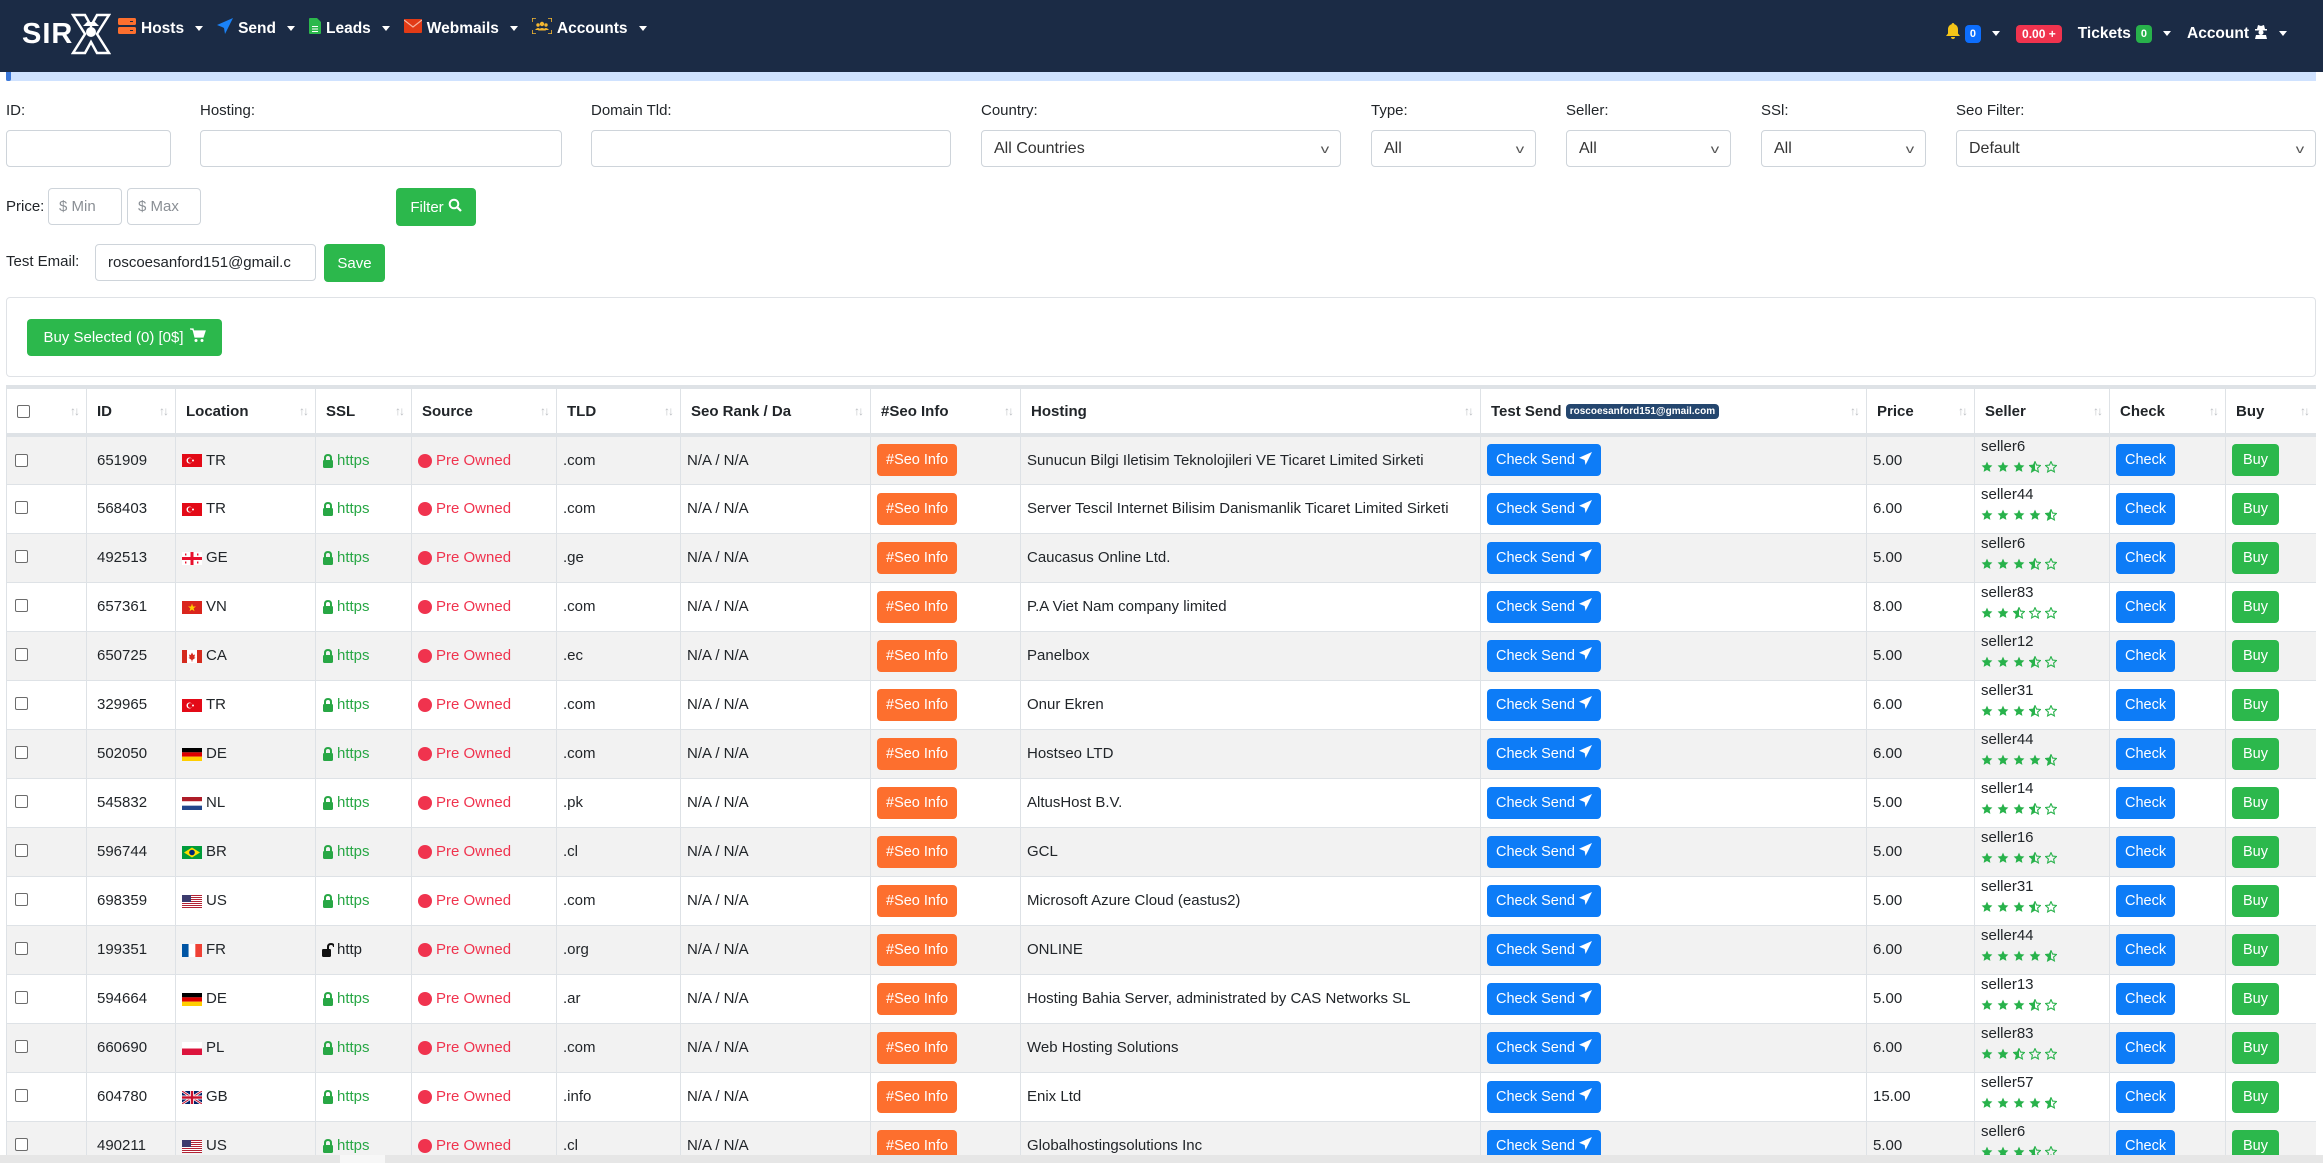 The image size is (2323, 1163). Describe the element at coordinates (1161, 148) in the screenshot. I see `country-filter-select: All Countries v` at that location.